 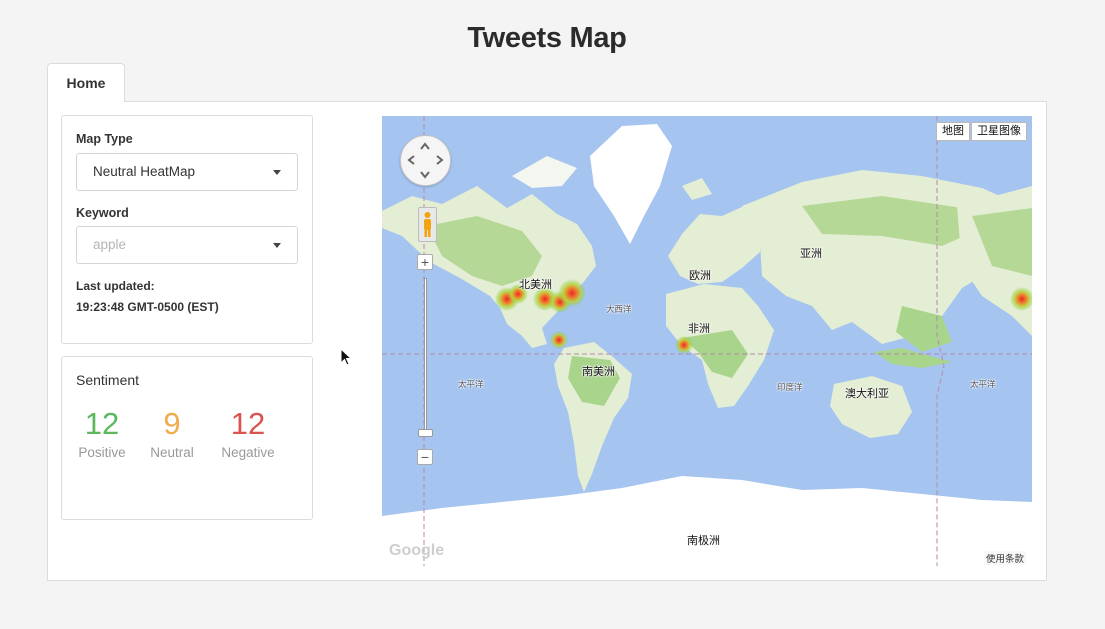 I want to click on map-type-select: Neutral HeatMap, so click(x=187, y=172).